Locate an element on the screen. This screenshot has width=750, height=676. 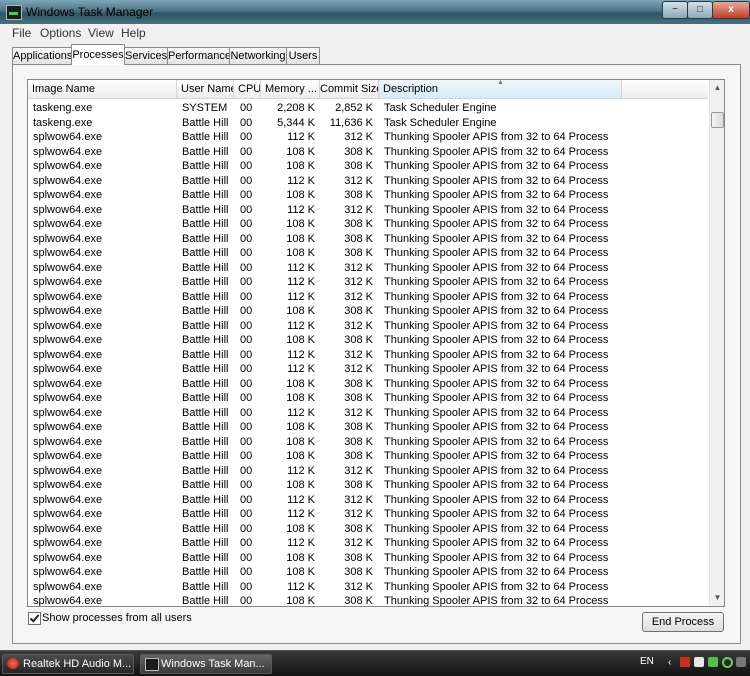
column-commit-size: Commit Size is located at coordinates (349, 89).